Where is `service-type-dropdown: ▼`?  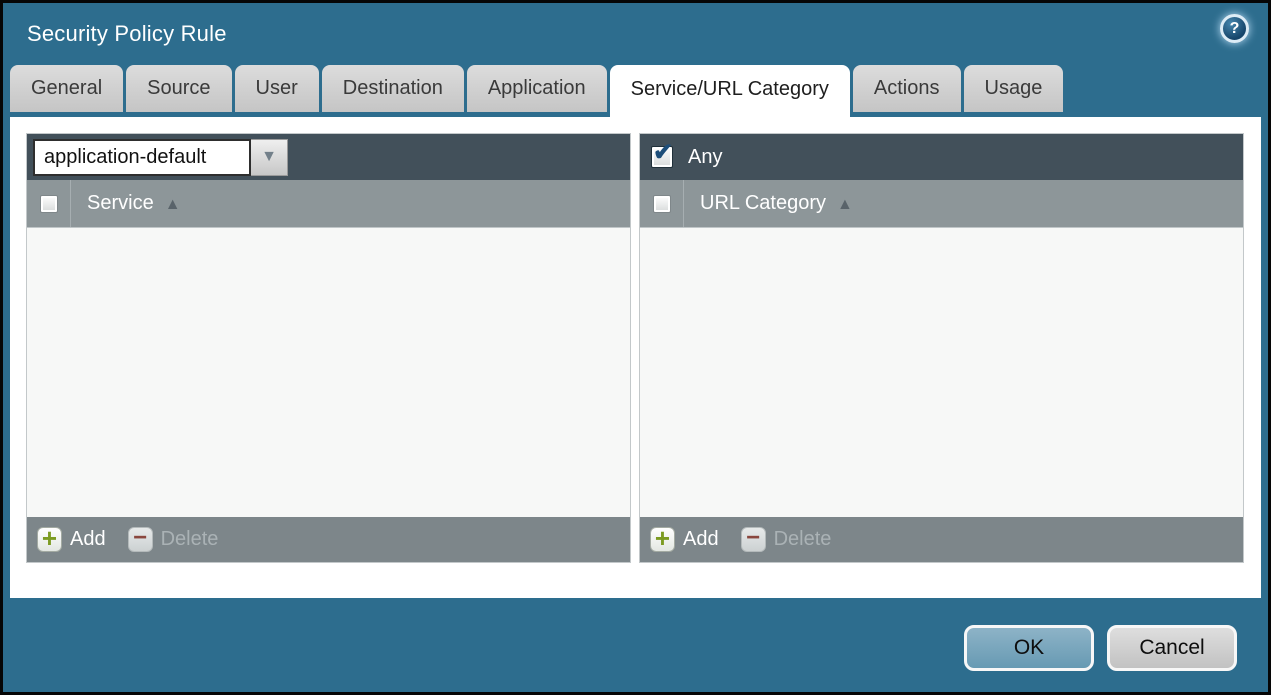 service-type-dropdown: ▼ is located at coordinates (160, 157).